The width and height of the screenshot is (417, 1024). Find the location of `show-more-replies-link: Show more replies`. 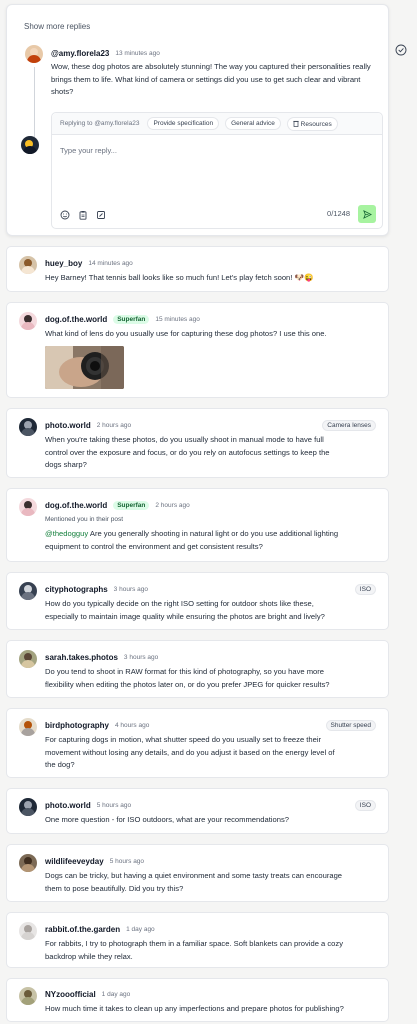

show-more-replies-link: Show more replies is located at coordinates (57, 26).